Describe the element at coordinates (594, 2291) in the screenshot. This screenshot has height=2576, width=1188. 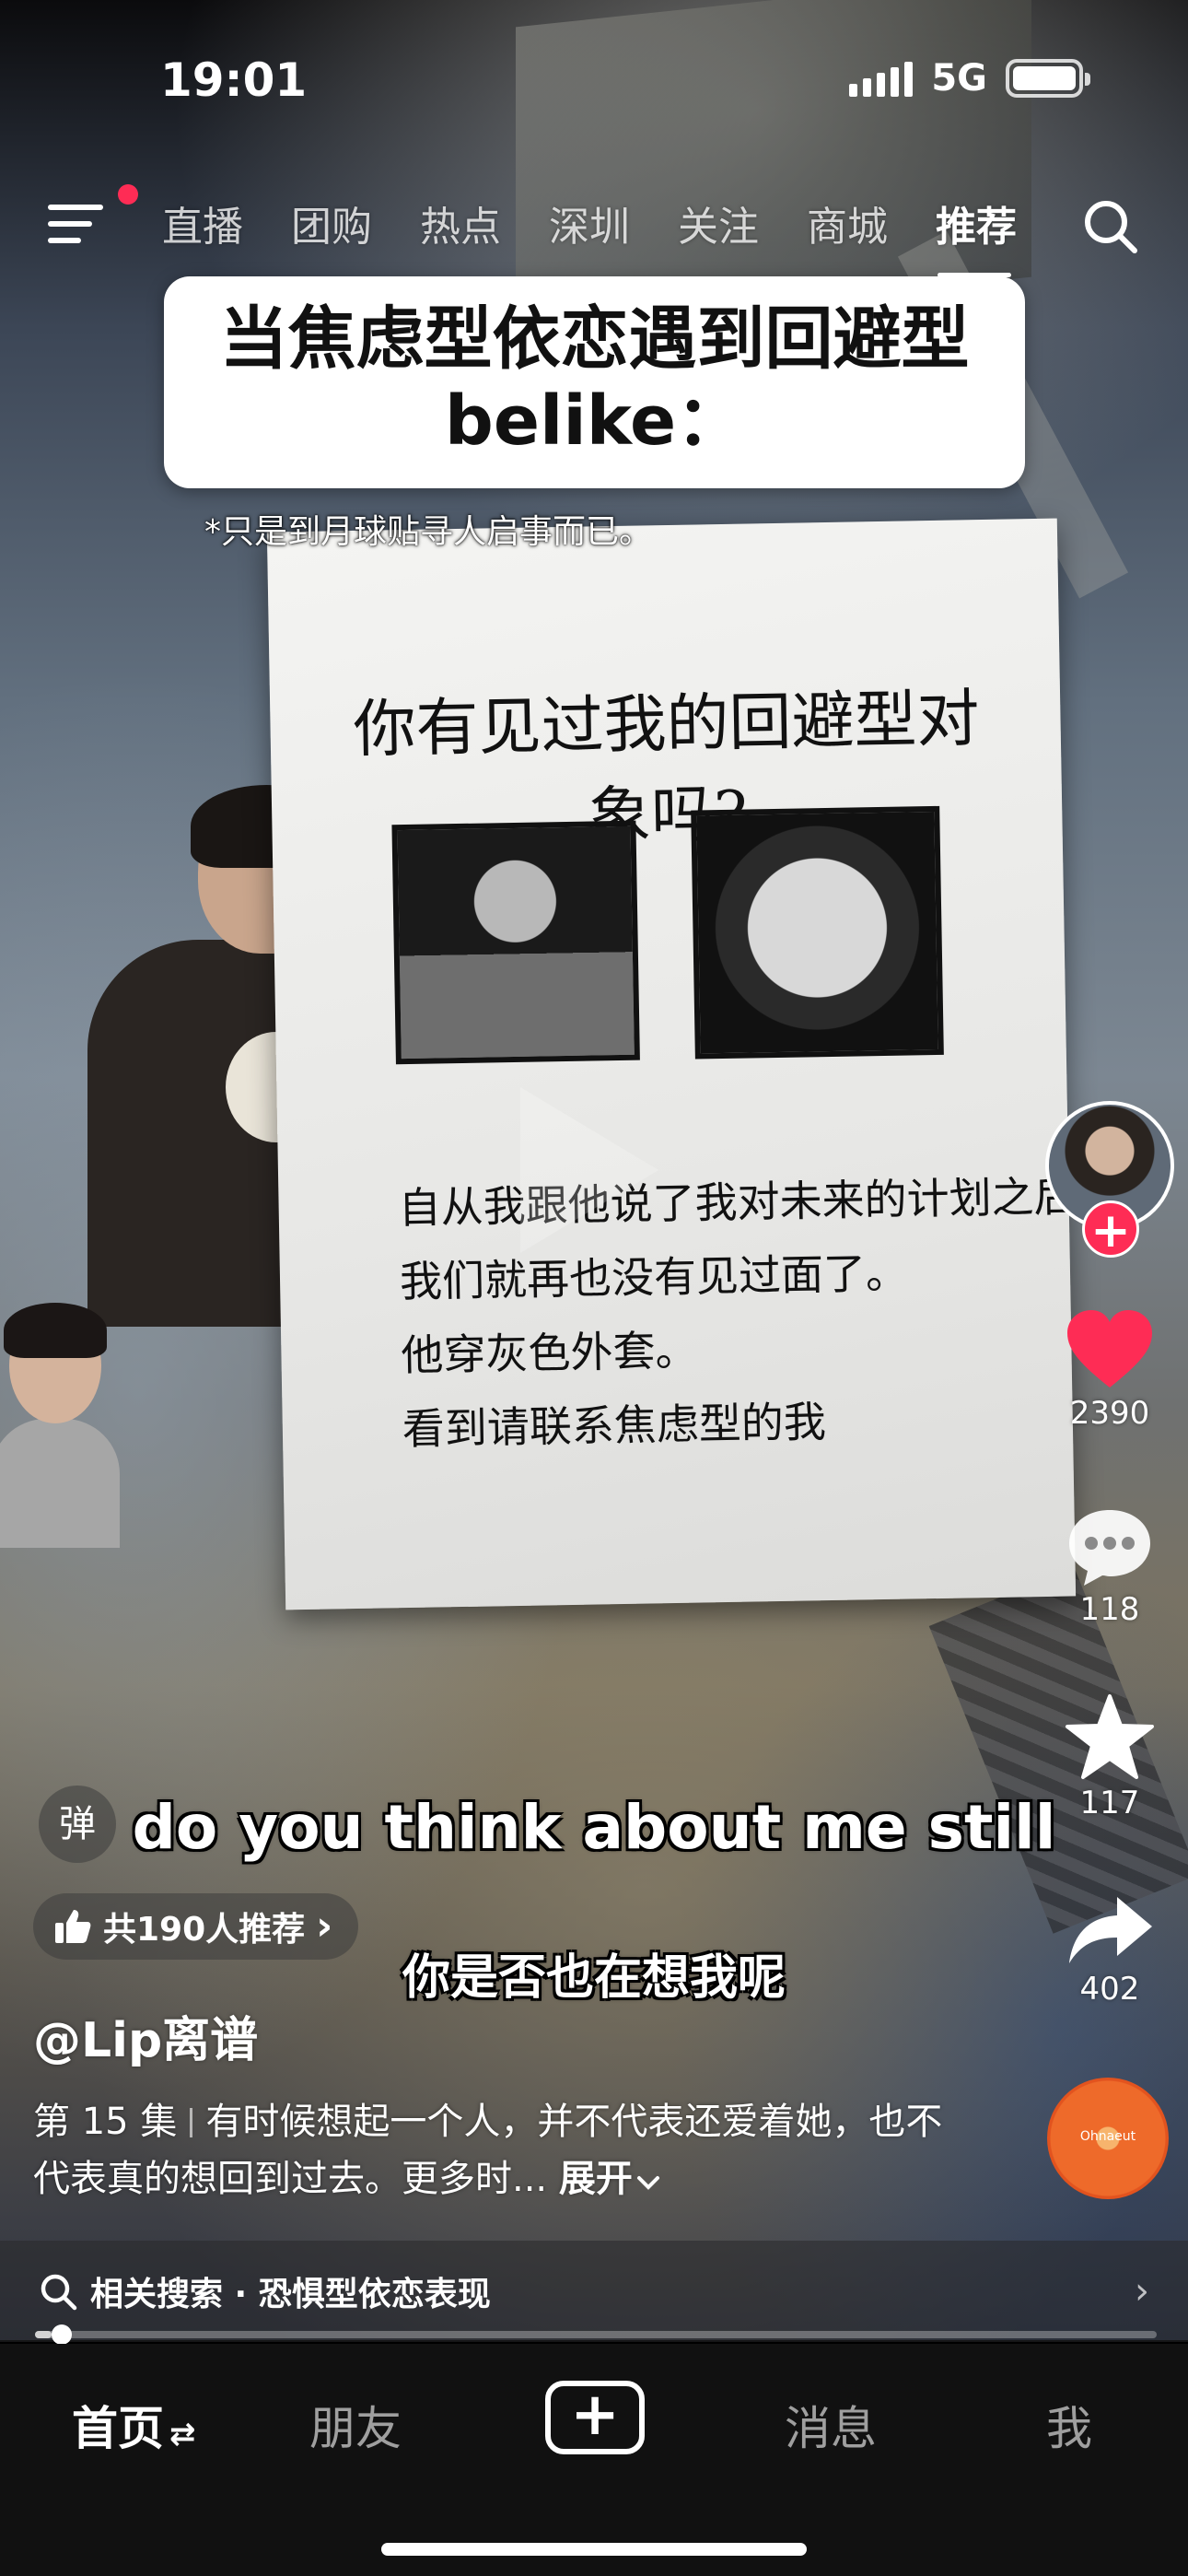
I see `related-search-bar: 相关搜索 · 恐惧型依恋表现 ›` at that location.